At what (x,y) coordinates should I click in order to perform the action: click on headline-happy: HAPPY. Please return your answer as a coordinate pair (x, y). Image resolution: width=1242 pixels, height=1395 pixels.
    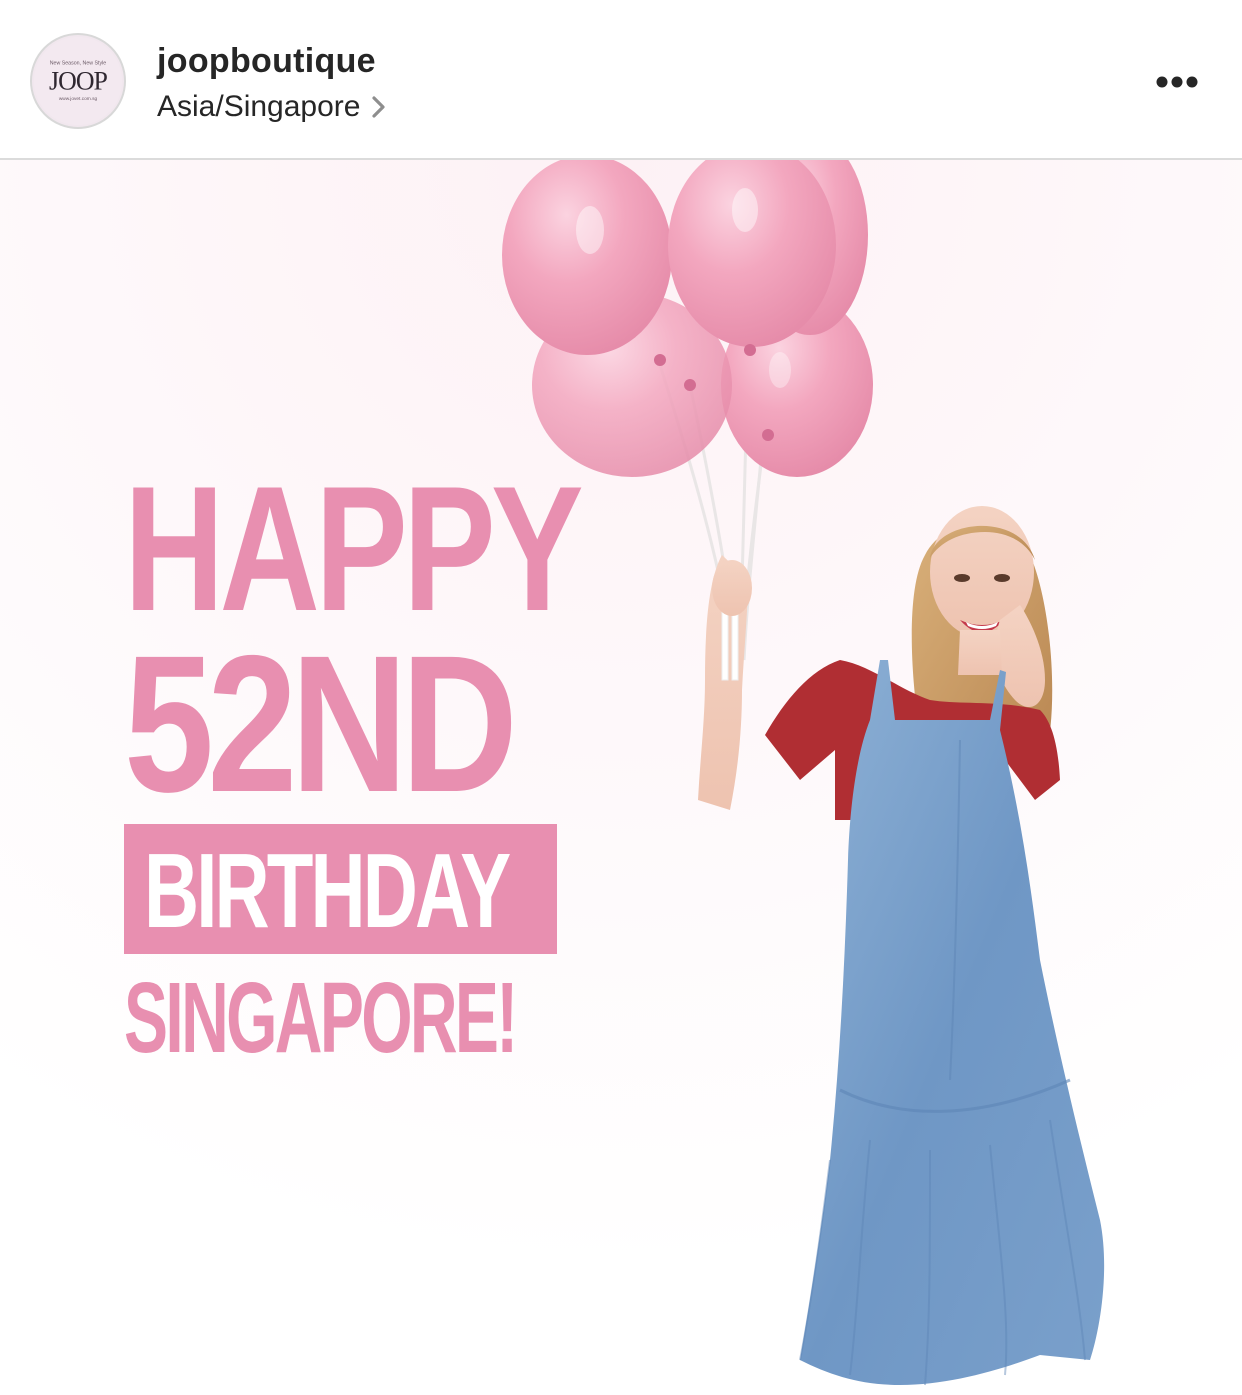
    Looking at the image, I should click on (354, 548).